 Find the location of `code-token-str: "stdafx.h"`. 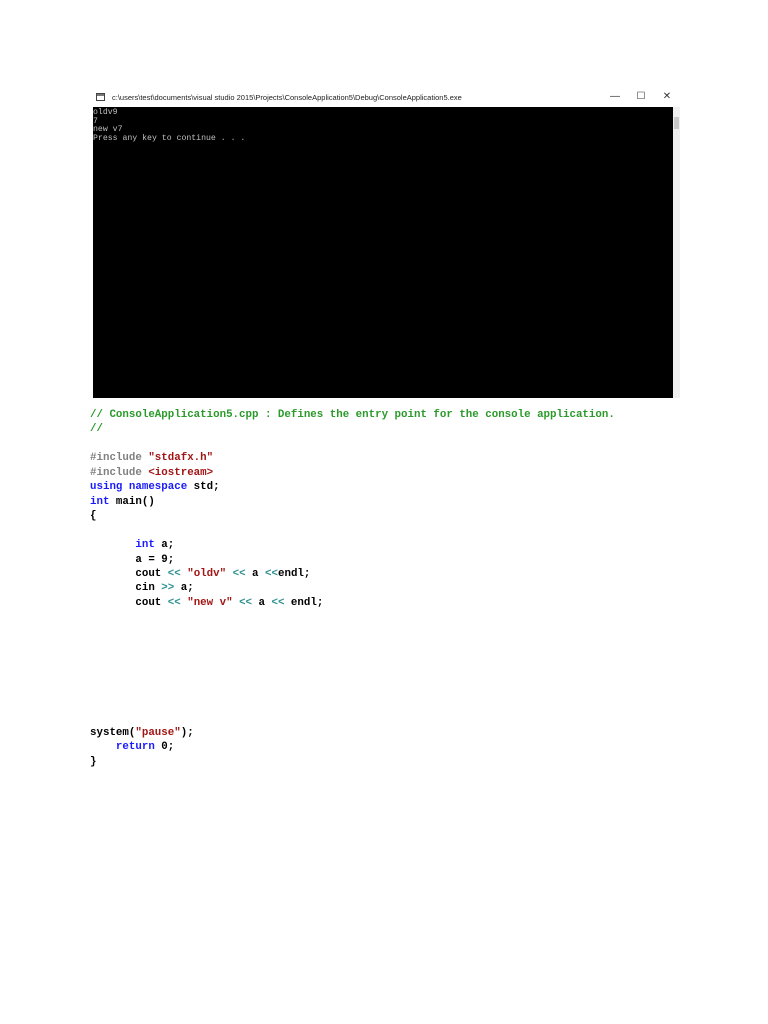

code-token-str: "stdafx.h" is located at coordinates (181, 458).